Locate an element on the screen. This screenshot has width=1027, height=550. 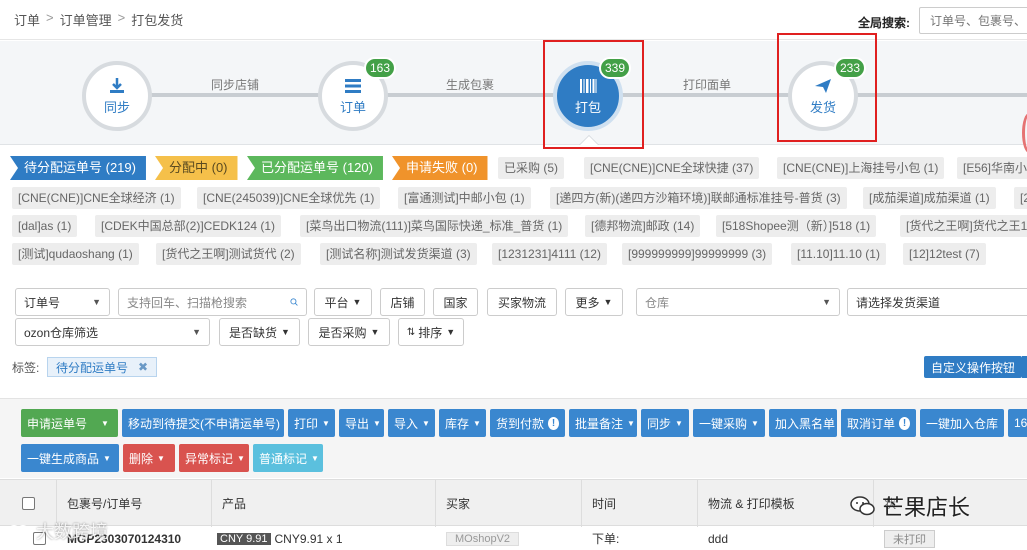
flow-node-sync: 同步 is located at coordinates (117, 96).